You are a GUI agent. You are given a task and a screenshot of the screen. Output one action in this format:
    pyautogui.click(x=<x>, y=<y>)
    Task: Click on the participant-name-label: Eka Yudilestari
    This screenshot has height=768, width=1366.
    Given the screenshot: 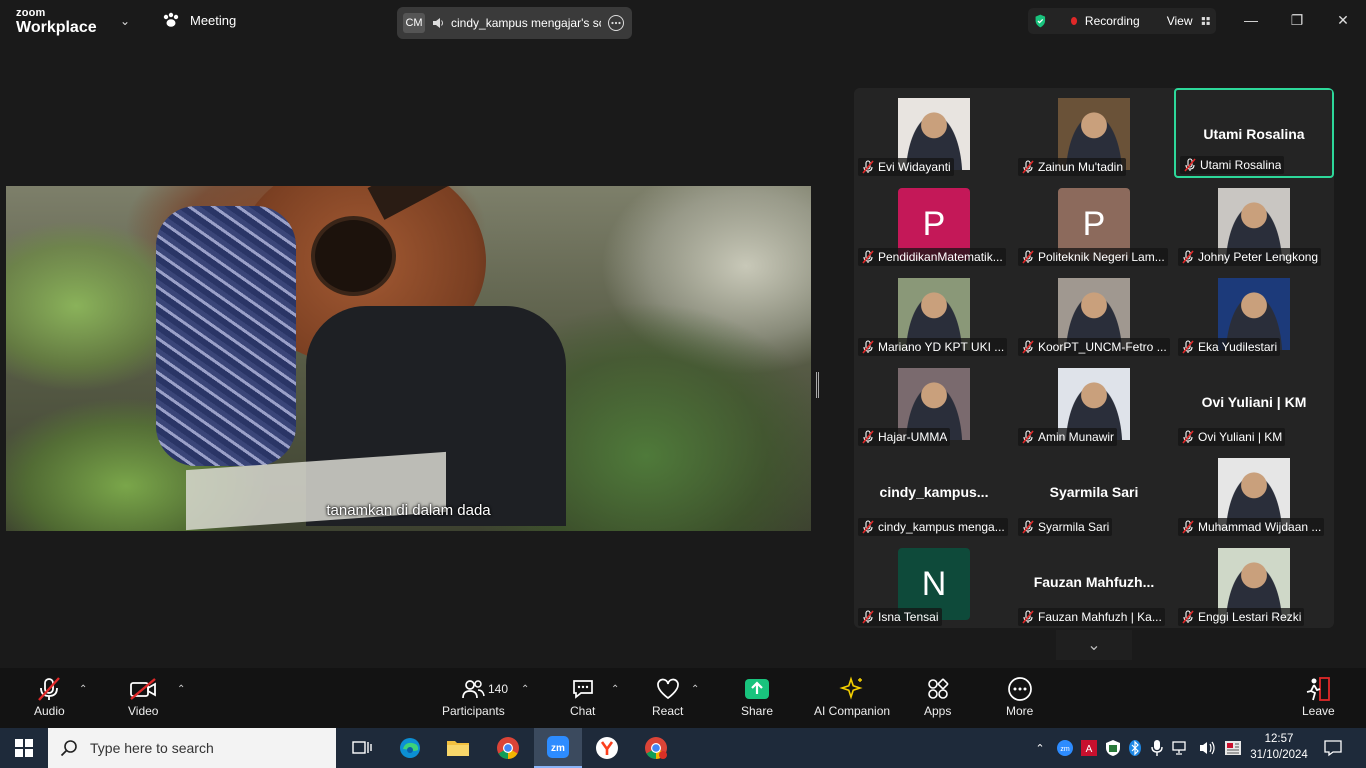 What is the action you would take?
    pyautogui.click(x=1229, y=347)
    